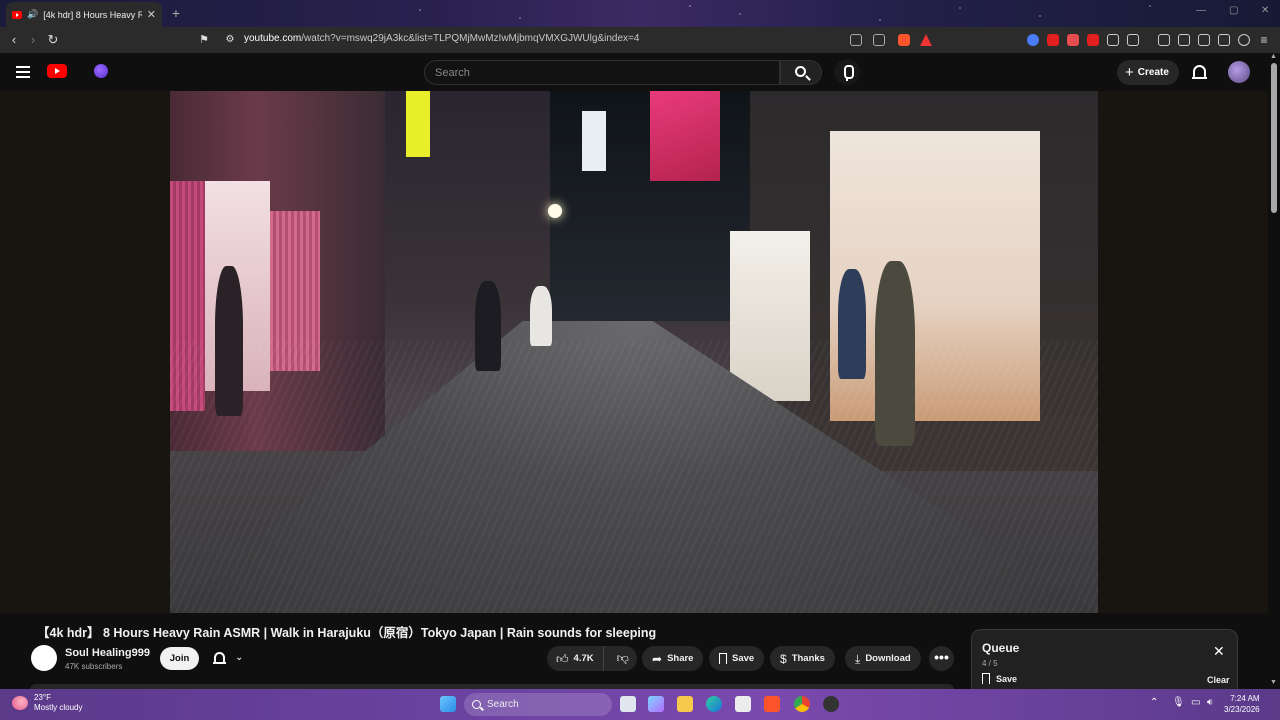 The image size is (1280, 720). Describe the element at coordinates (1184, 40) in the screenshot. I see `sidebar-icon` at that location.